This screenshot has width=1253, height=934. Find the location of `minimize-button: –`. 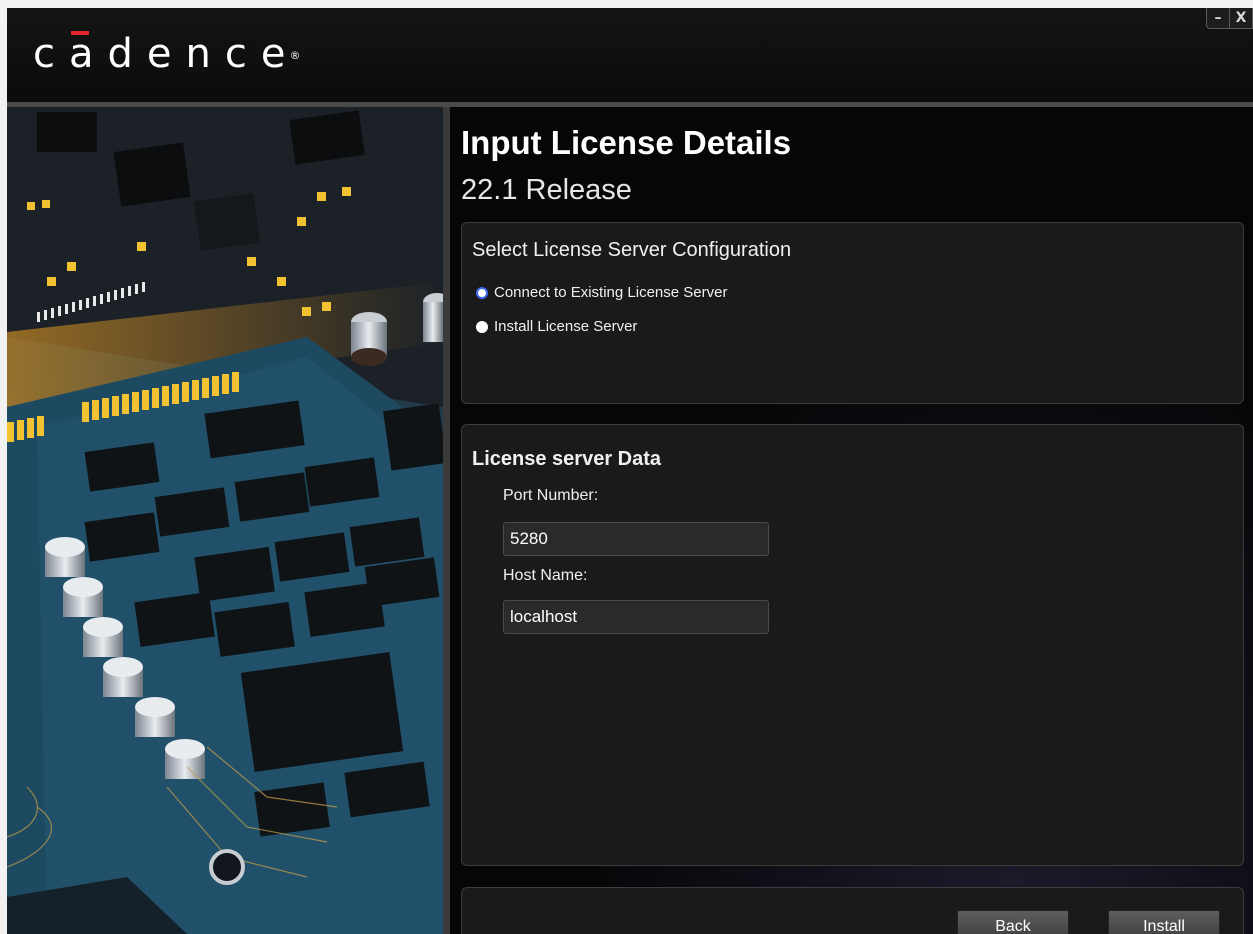

minimize-button: – is located at coordinates (1218, 18).